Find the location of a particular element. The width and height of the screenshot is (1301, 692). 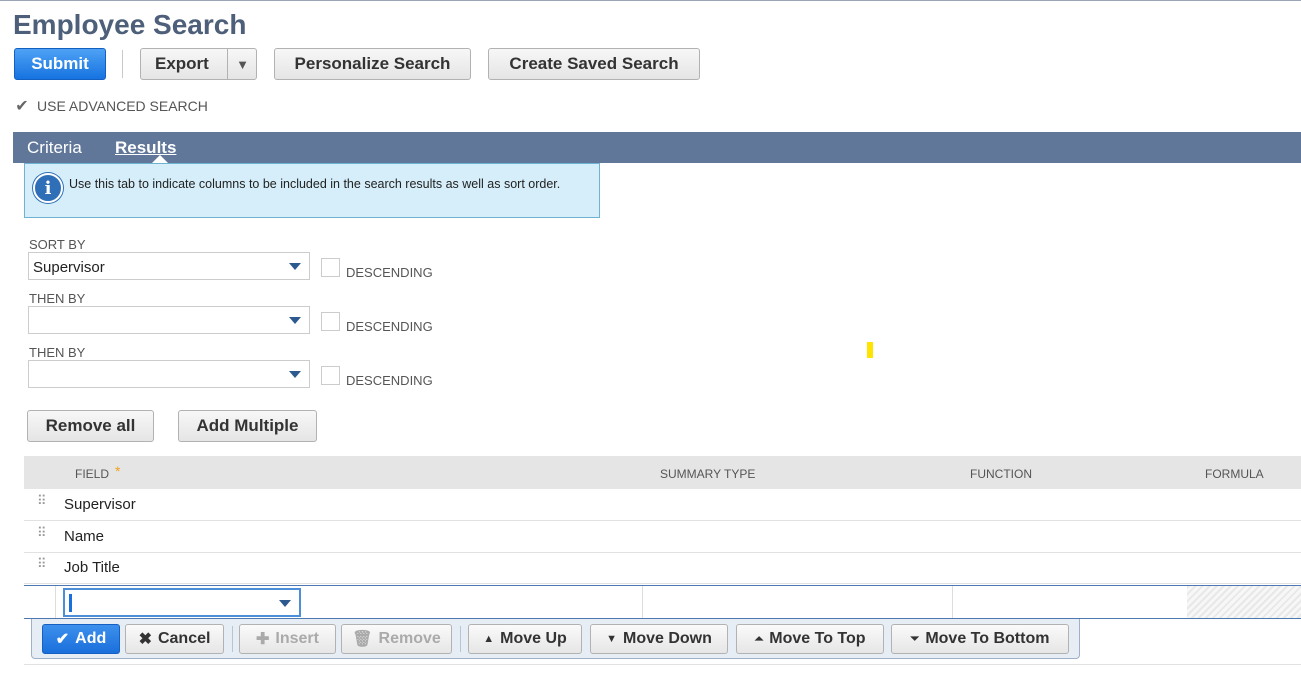

remove-button: 🗑 Remove is located at coordinates (396, 639).